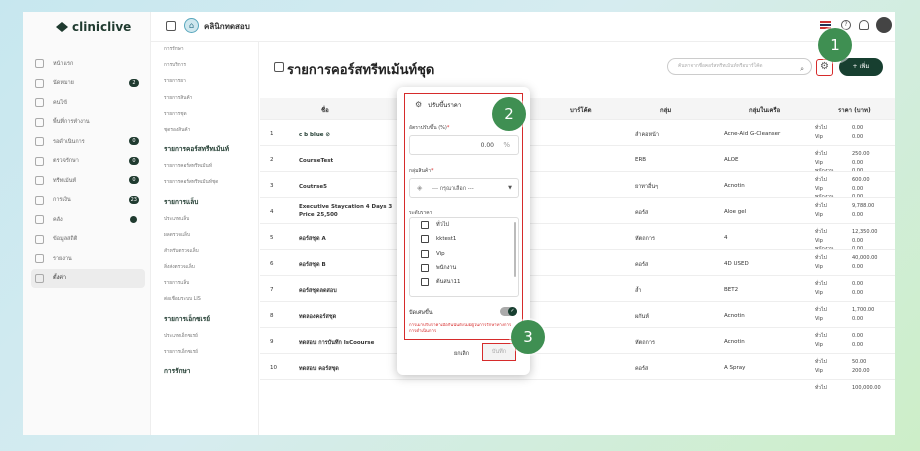  What do you see at coordinates (69, 141) in the screenshot?
I see `nav-label: รอดำเนินการ` at bounding box center [69, 141].